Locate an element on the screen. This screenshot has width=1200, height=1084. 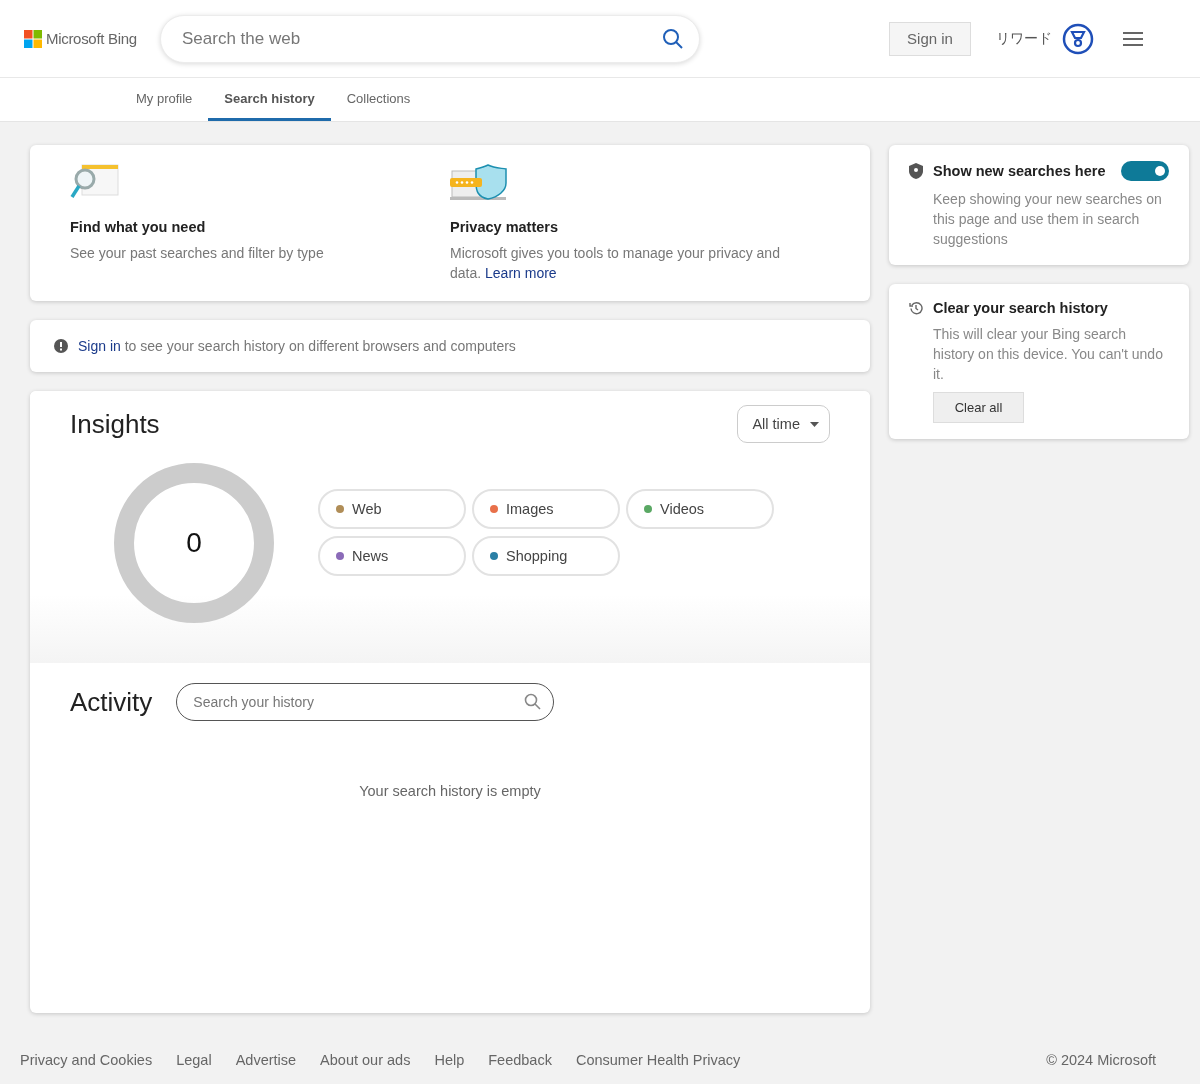
total-count: 0 is located at coordinates (194, 543).